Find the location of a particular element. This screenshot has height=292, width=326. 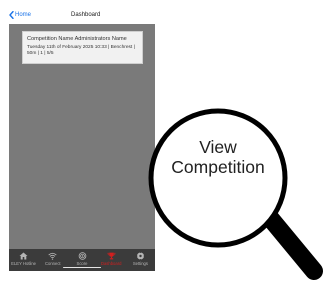

tab-eley-hotline: ELEY Hotline is located at coordinates (23, 260).